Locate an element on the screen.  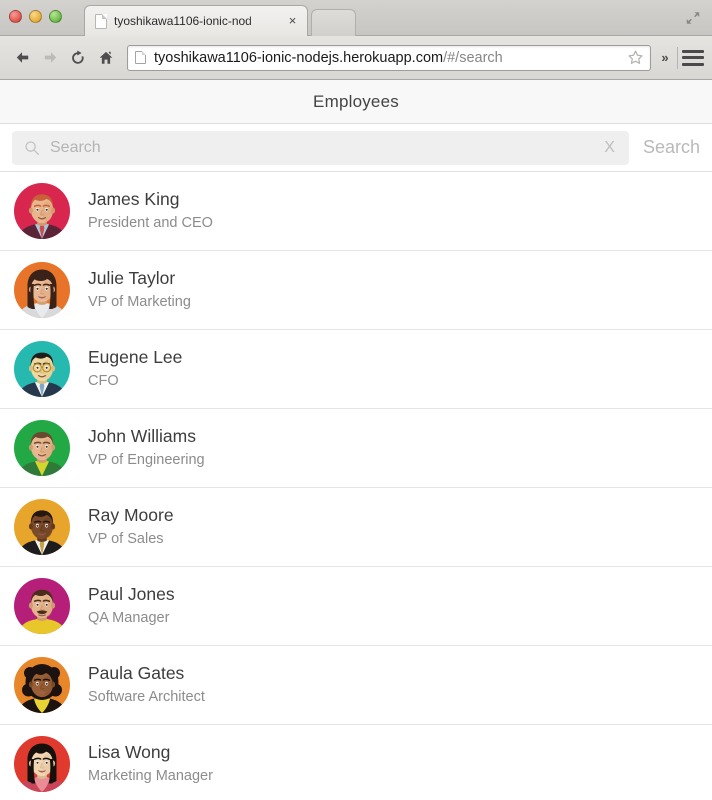
employee-list-item: Lisa Wong Marketing Manager is located at coordinates (356, 762).